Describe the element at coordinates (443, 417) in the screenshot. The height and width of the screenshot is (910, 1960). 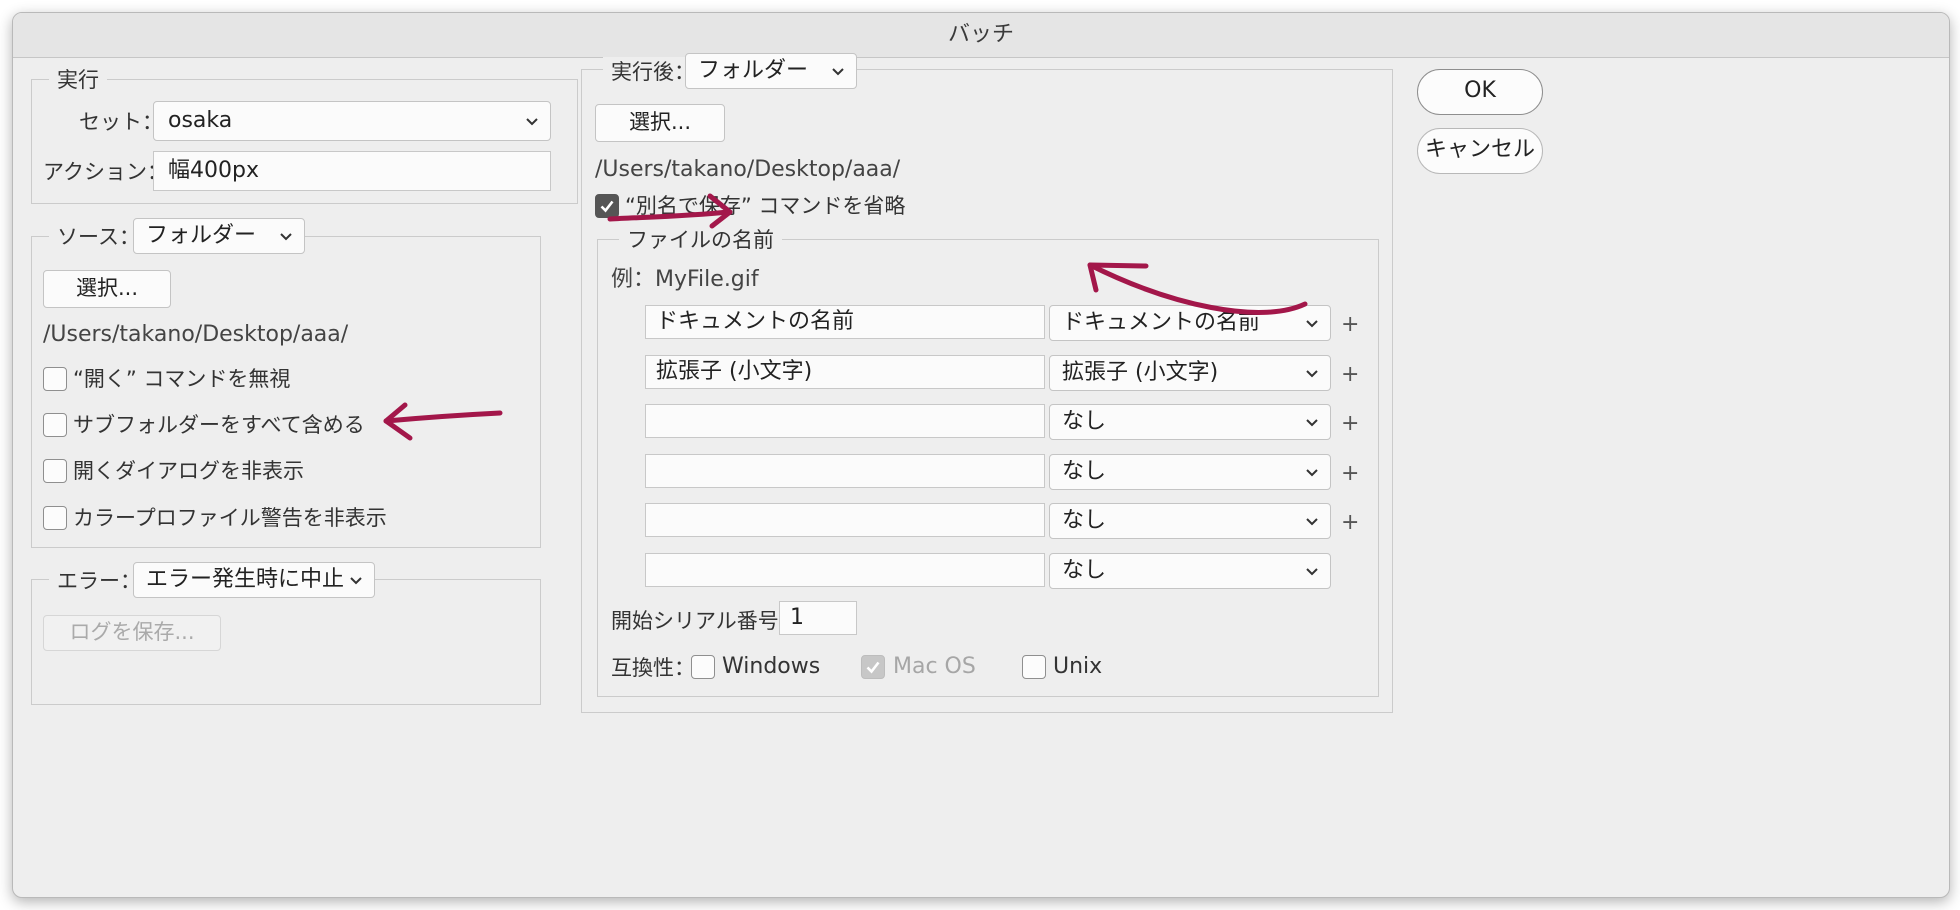
I see `arrow-to-source-path` at that location.